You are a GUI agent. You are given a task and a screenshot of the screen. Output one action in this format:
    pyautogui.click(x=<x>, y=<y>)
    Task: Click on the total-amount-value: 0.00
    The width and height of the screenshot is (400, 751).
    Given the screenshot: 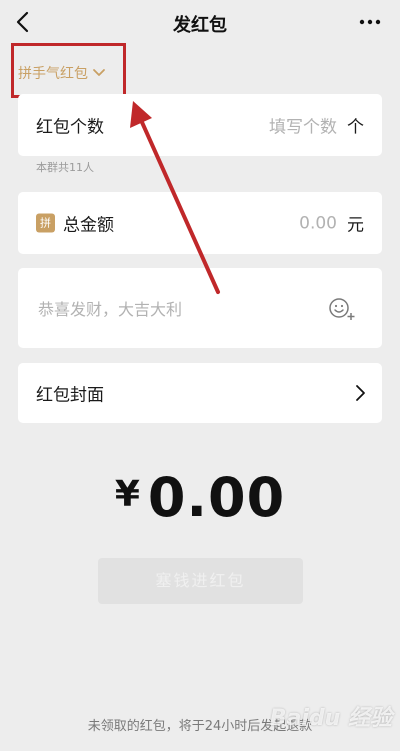 What is the action you would take?
    pyautogui.click(x=216, y=497)
    